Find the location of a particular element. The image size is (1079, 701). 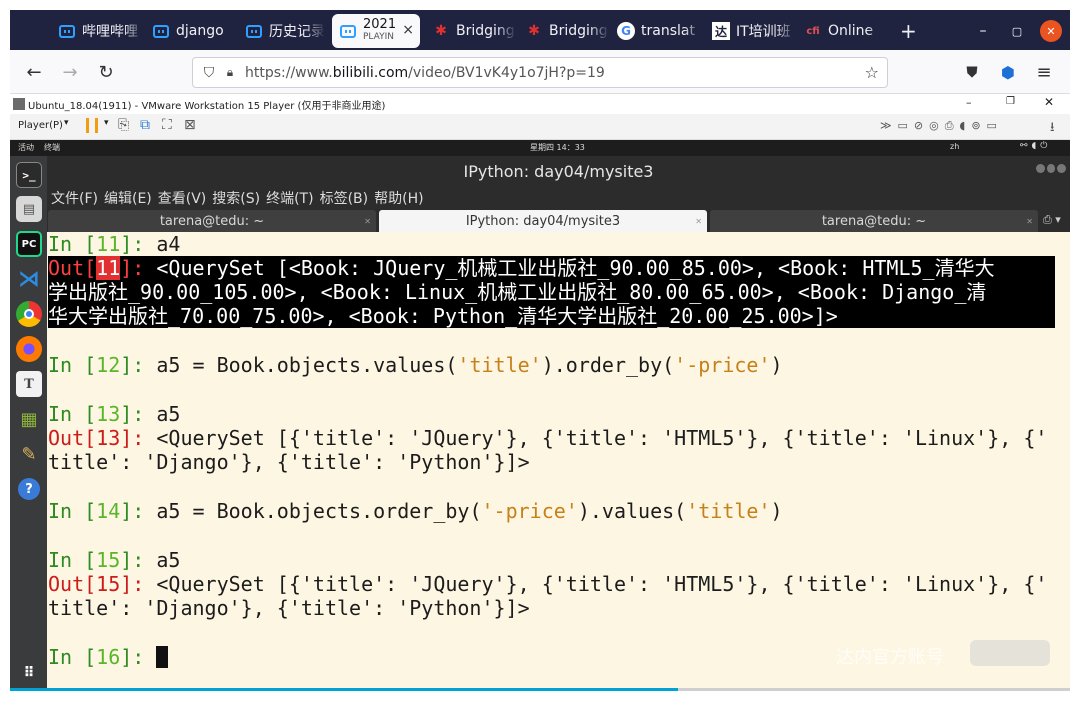

pycharm-icon: PC is located at coordinates (29, 244).